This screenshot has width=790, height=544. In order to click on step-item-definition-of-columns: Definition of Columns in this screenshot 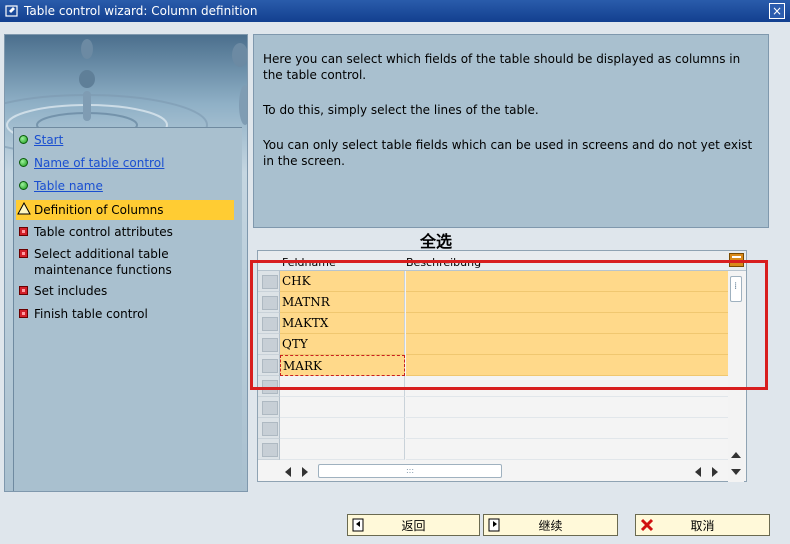, I will do `click(125, 210)`.